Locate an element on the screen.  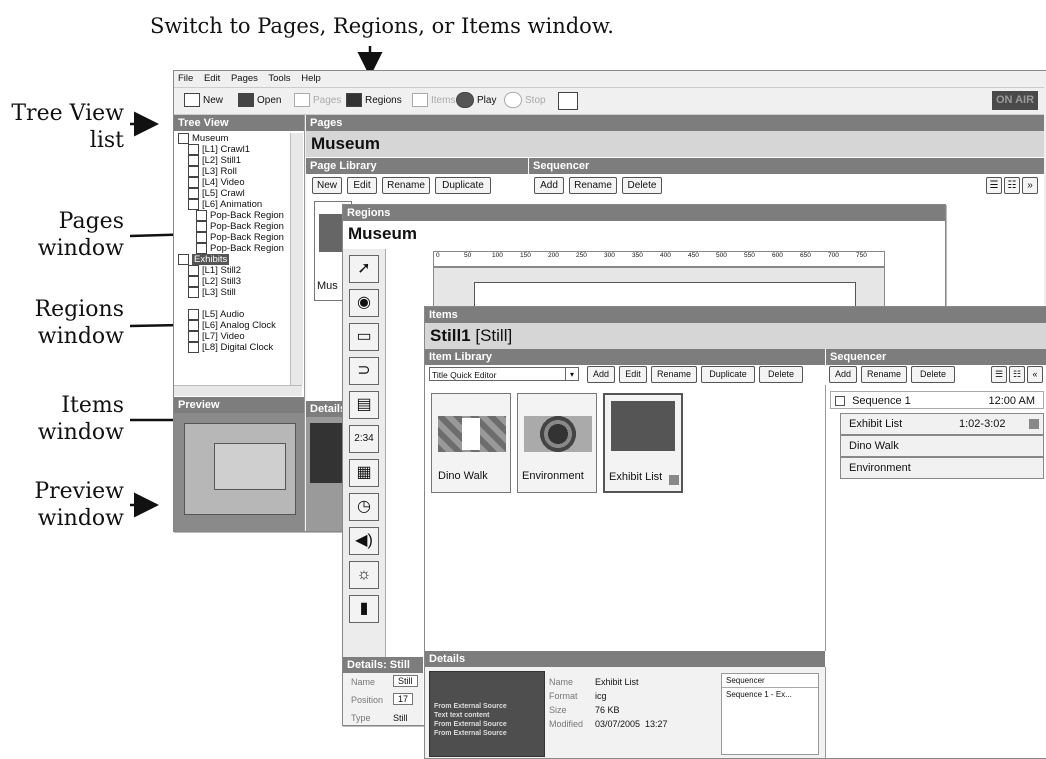
digital-clock-tool-icon: 2:34 is located at coordinates (364, 439).